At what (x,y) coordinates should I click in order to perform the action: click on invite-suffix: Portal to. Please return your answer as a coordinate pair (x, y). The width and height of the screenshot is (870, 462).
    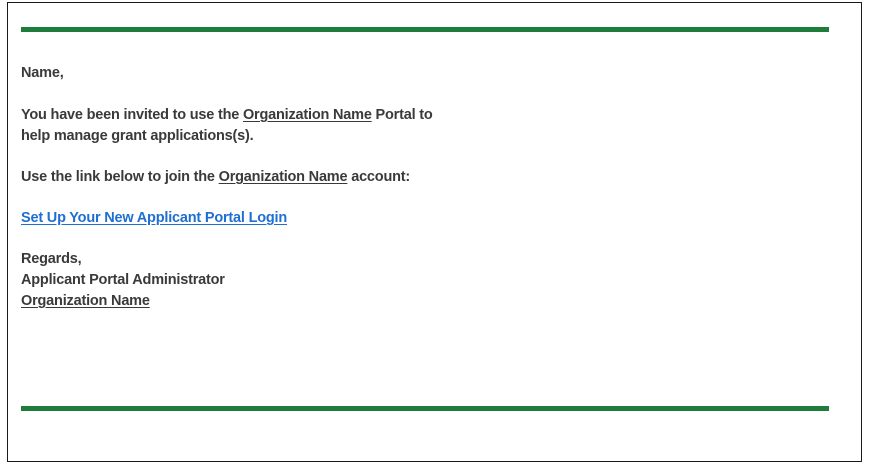
    Looking at the image, I should click on (402, 115).